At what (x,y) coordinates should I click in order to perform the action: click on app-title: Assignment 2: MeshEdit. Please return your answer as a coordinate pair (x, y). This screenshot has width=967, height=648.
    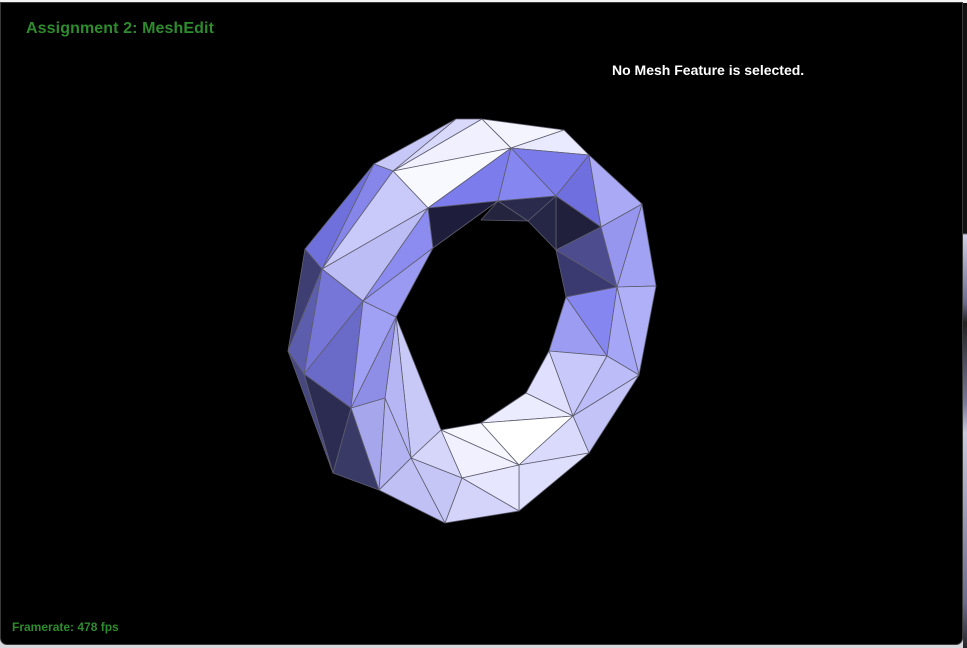
    Looking at the image, I should click on (120, 28).